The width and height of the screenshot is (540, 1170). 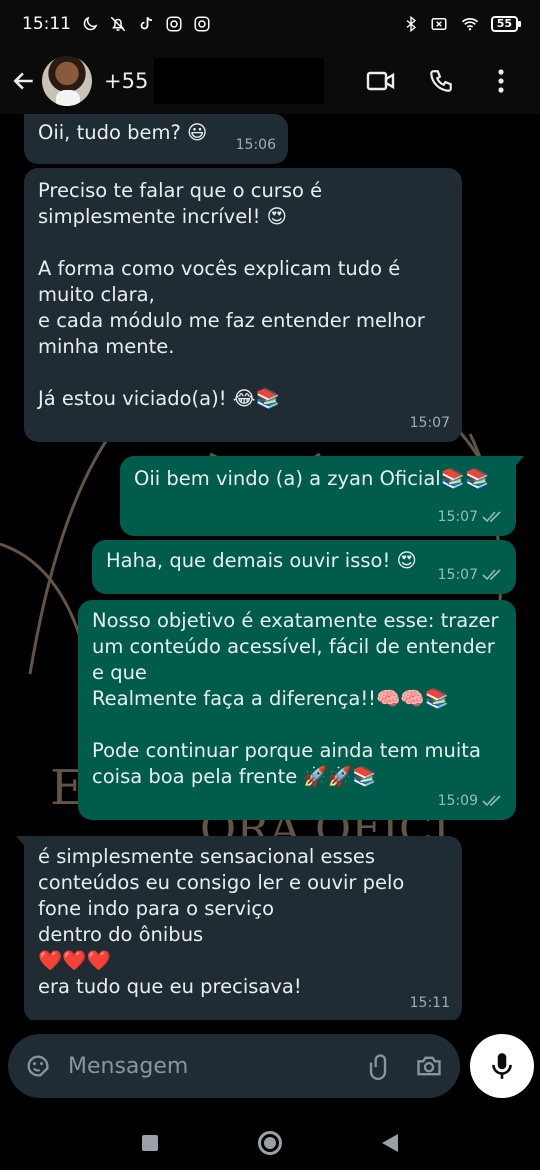 I want to click on moon-icon, so click(x=90, y=23).